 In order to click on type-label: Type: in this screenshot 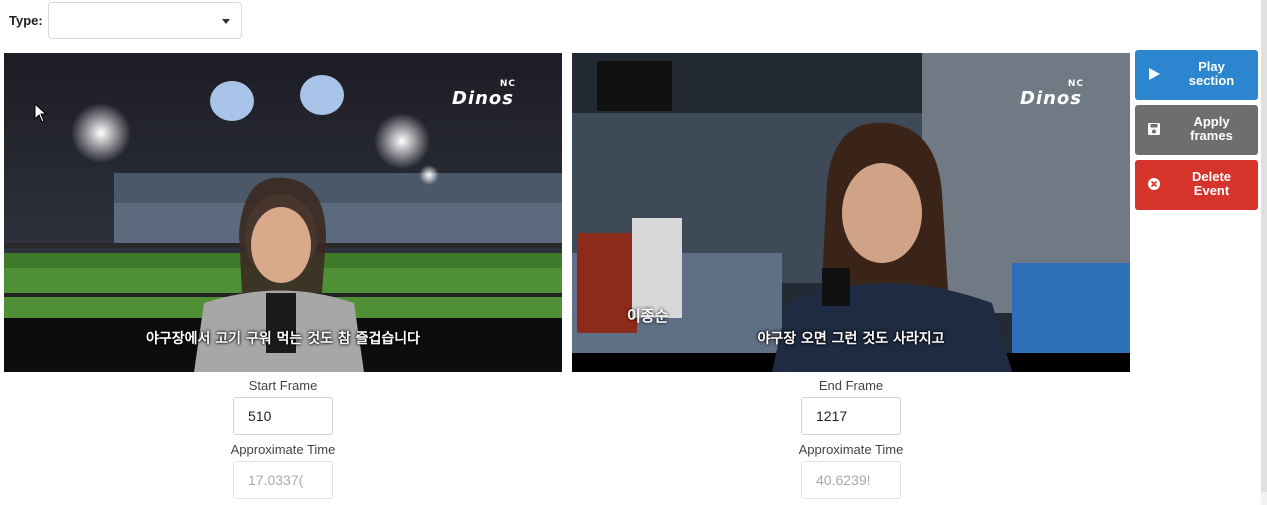, I will do `click(26, 20)`.